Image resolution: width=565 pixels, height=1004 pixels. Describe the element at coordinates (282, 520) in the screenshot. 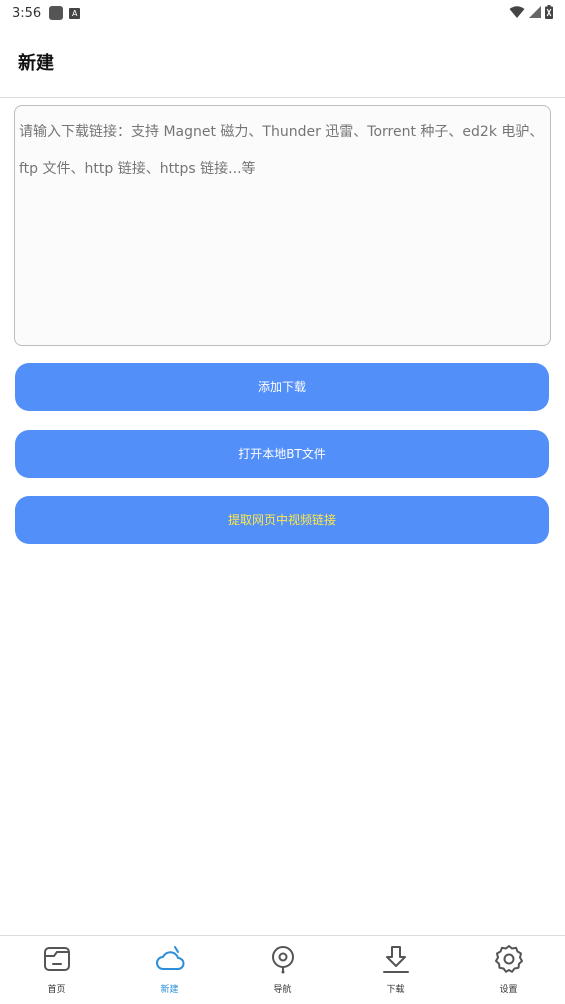

I see `extract-video-link-button: 提取网页中视频链接` at that location.